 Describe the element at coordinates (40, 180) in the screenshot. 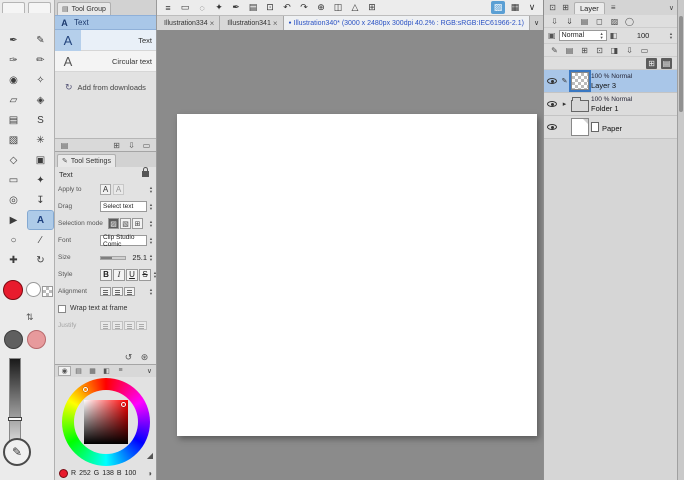

I see `auto-select-tool: ✦` at that location.